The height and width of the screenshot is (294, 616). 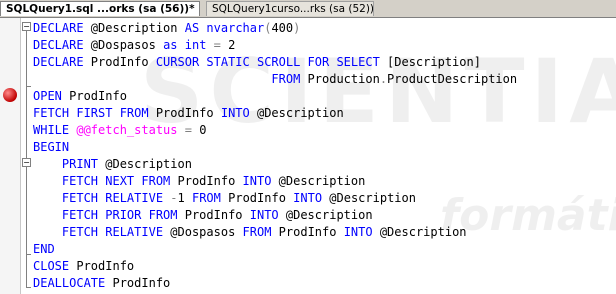 I want to click on breakpoint-icon, so click(x=10, y=95).